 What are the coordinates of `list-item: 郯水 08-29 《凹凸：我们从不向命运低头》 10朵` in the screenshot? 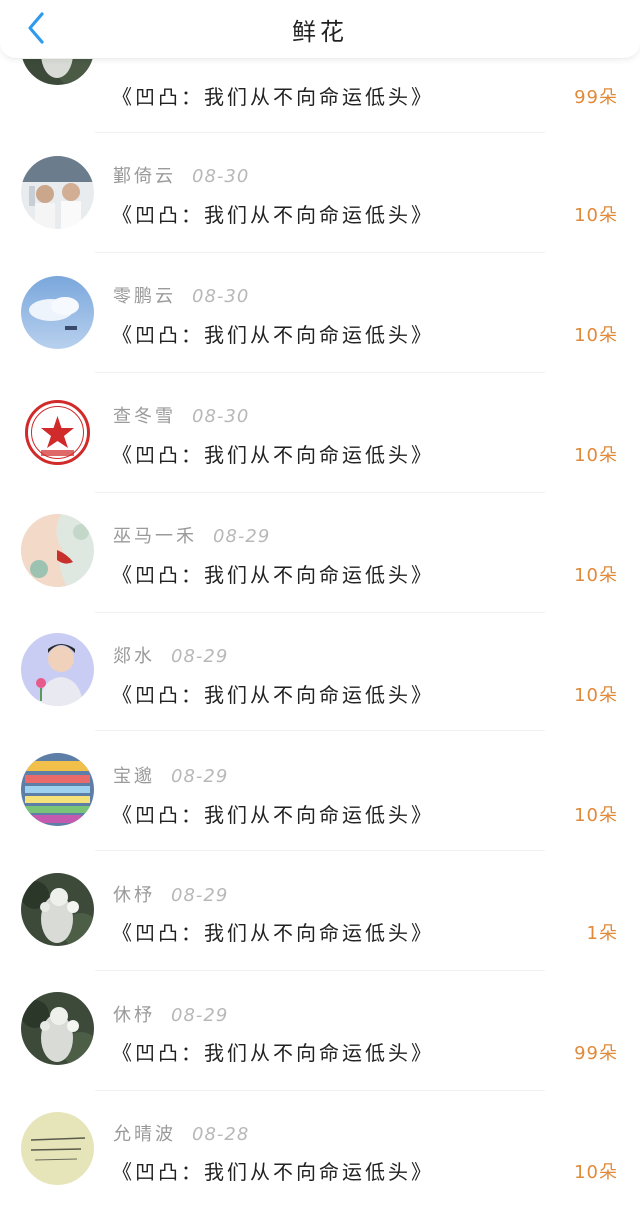 It's located at (320, 672).